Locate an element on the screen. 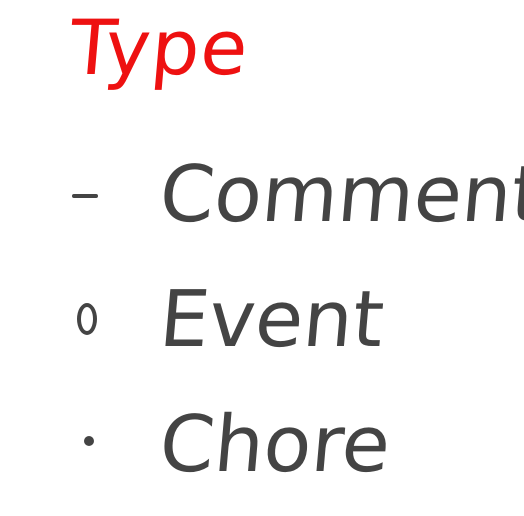  legend-title: Type is located at coordinates (159, 47).